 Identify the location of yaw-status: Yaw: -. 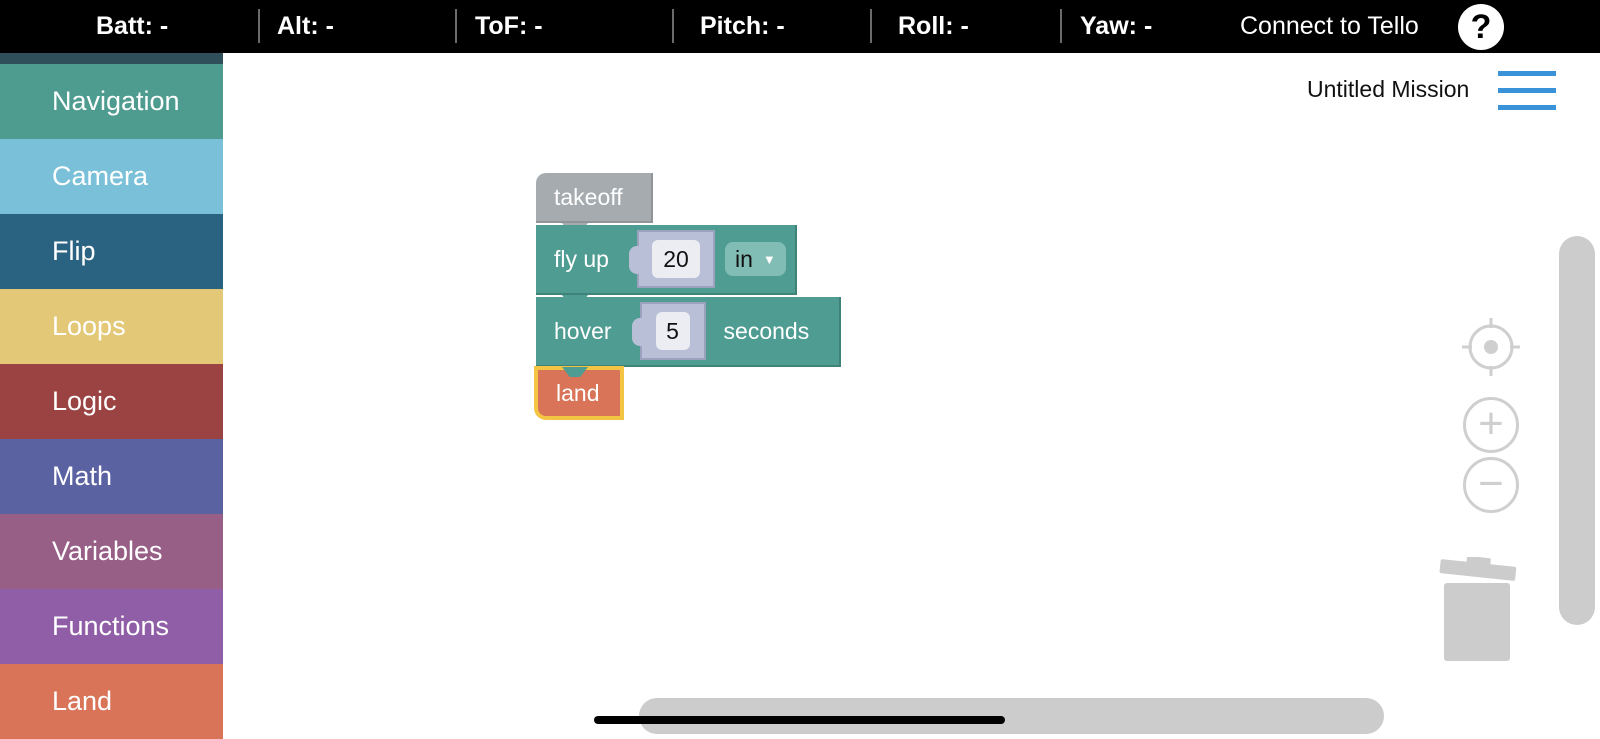
(1116, 26).